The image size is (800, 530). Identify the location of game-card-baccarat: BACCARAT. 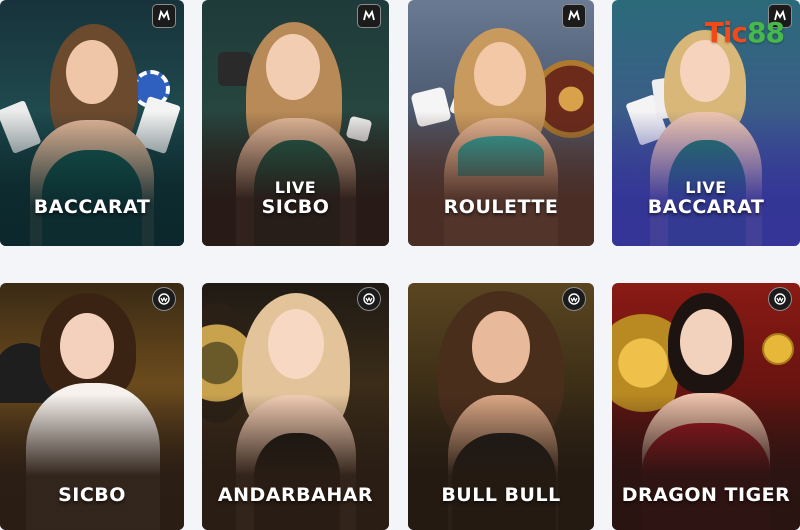
(92, 123).